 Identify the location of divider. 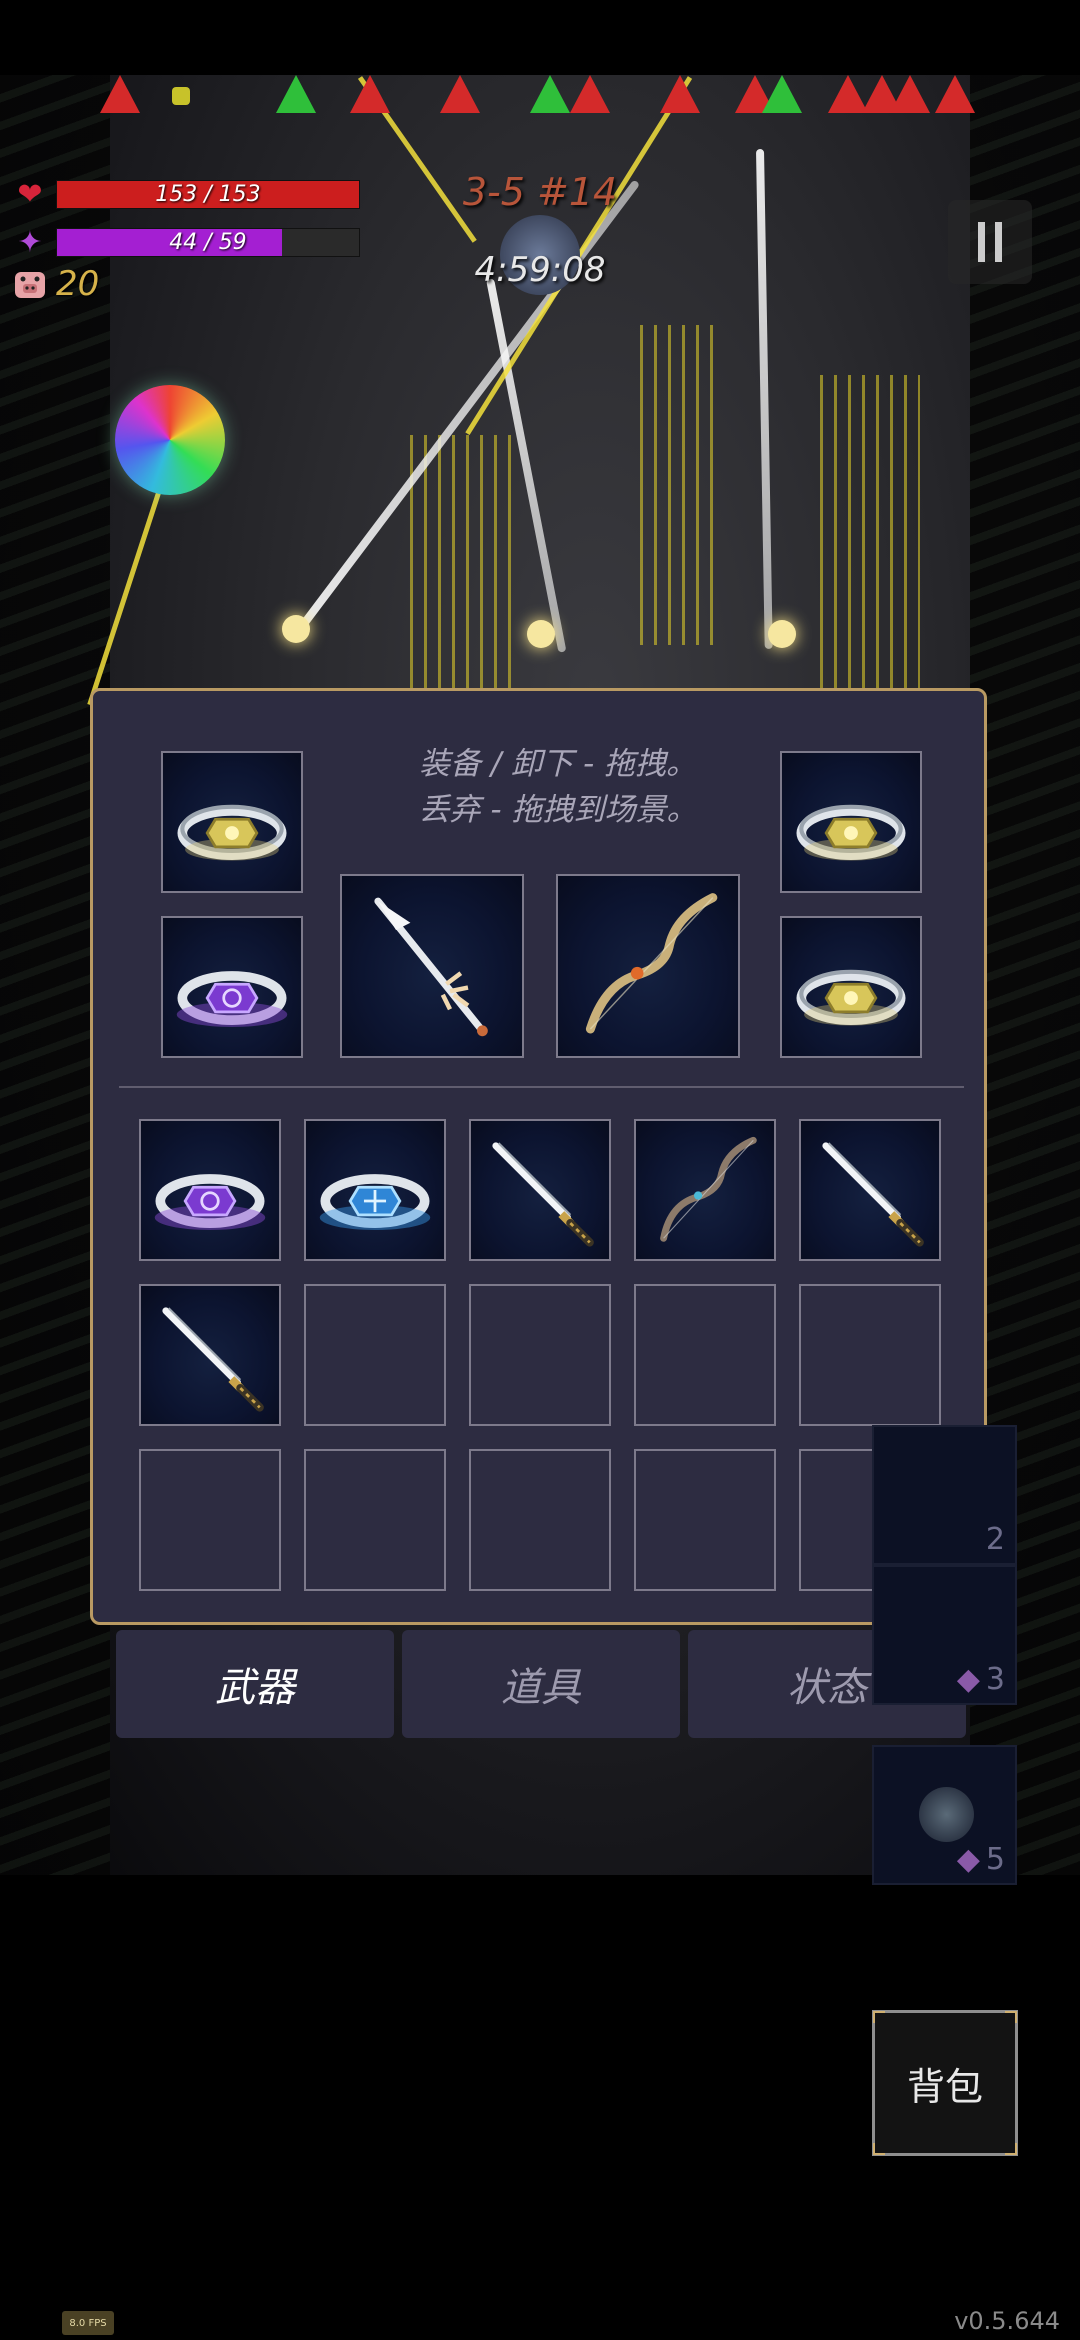
(541, 1087).